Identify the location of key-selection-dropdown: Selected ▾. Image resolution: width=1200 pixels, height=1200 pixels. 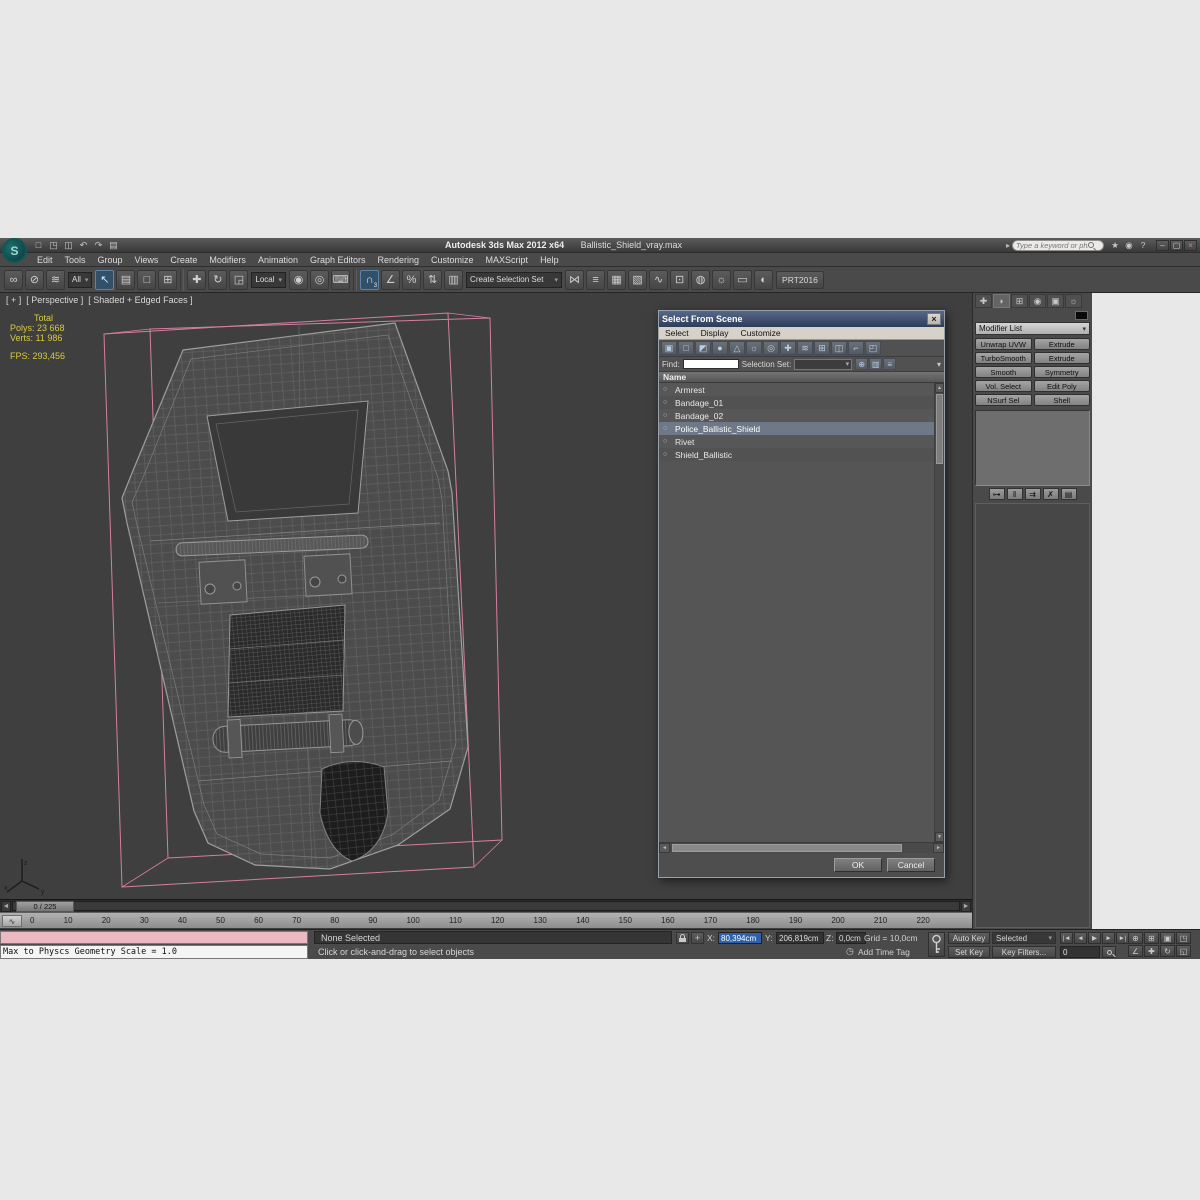
(1024, 938).